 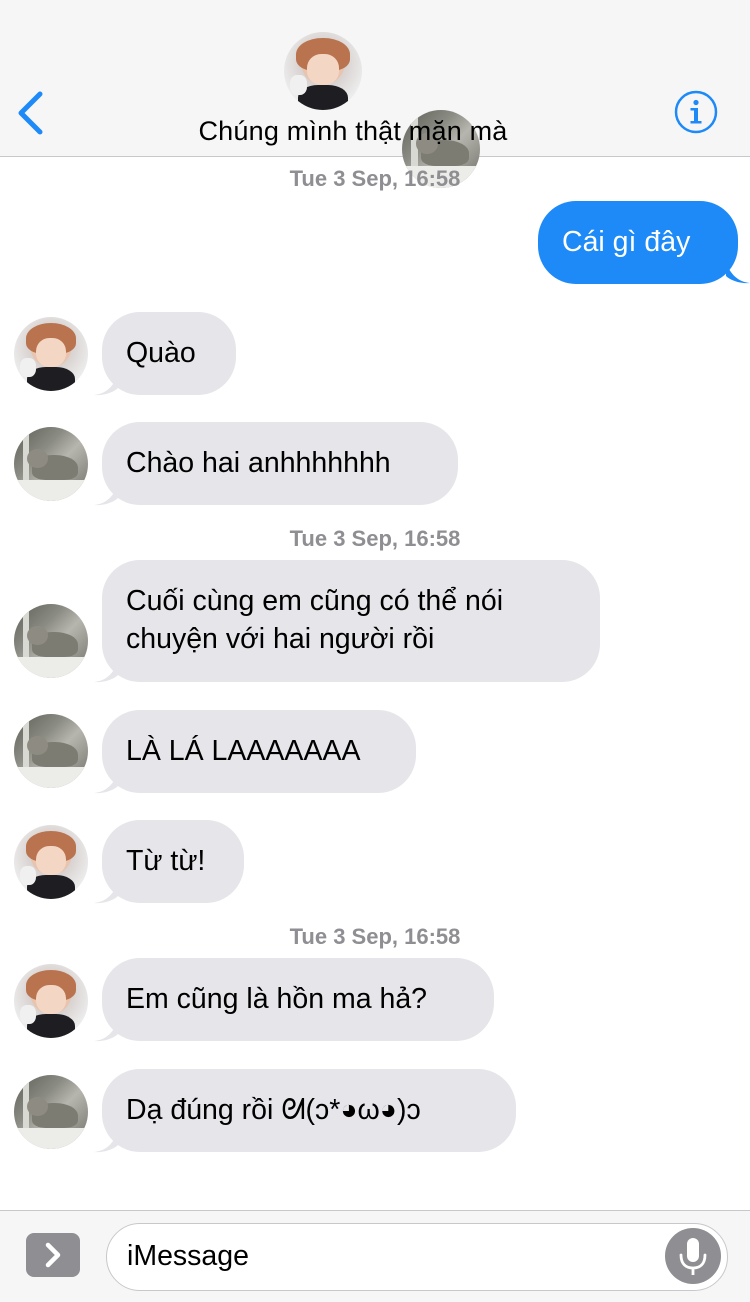 I want to click on message-text-line: Cuối cùng em cũng có thể nói, so click(x=315, y=601).